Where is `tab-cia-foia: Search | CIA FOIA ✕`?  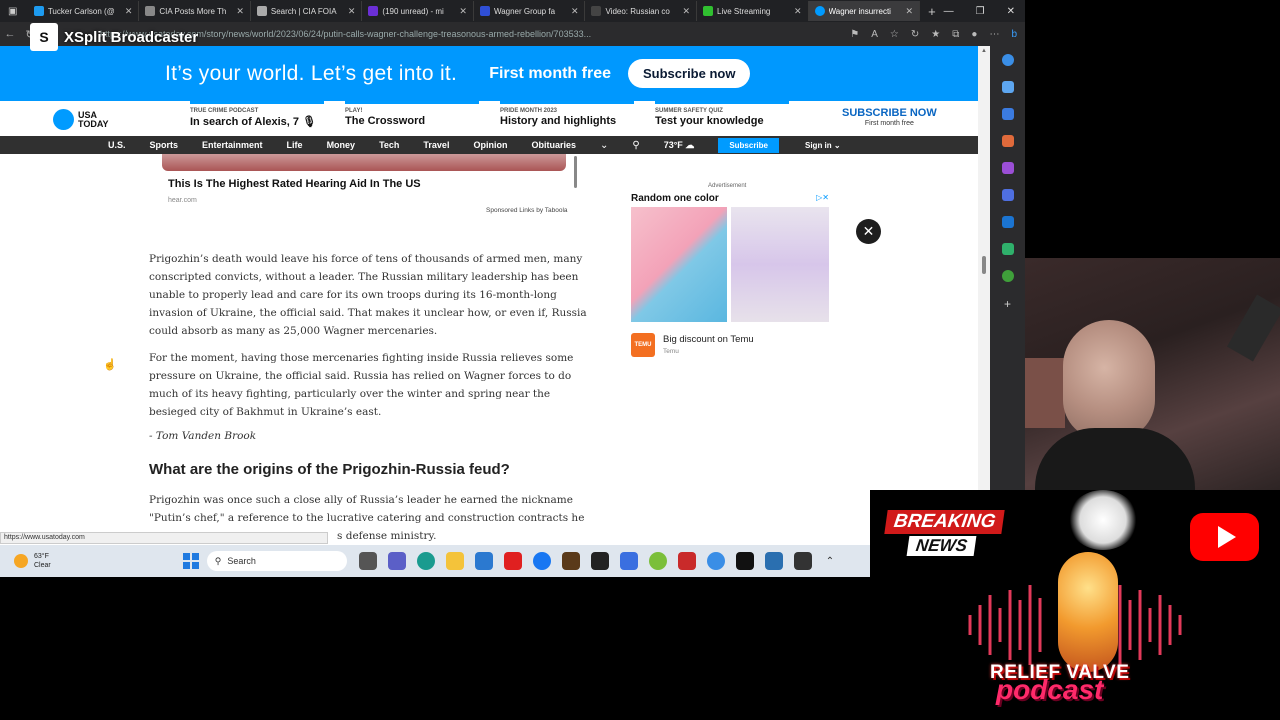 tab-cia-foia: Search | CIA FOIA ✕ is located at coordinates (307, 11).